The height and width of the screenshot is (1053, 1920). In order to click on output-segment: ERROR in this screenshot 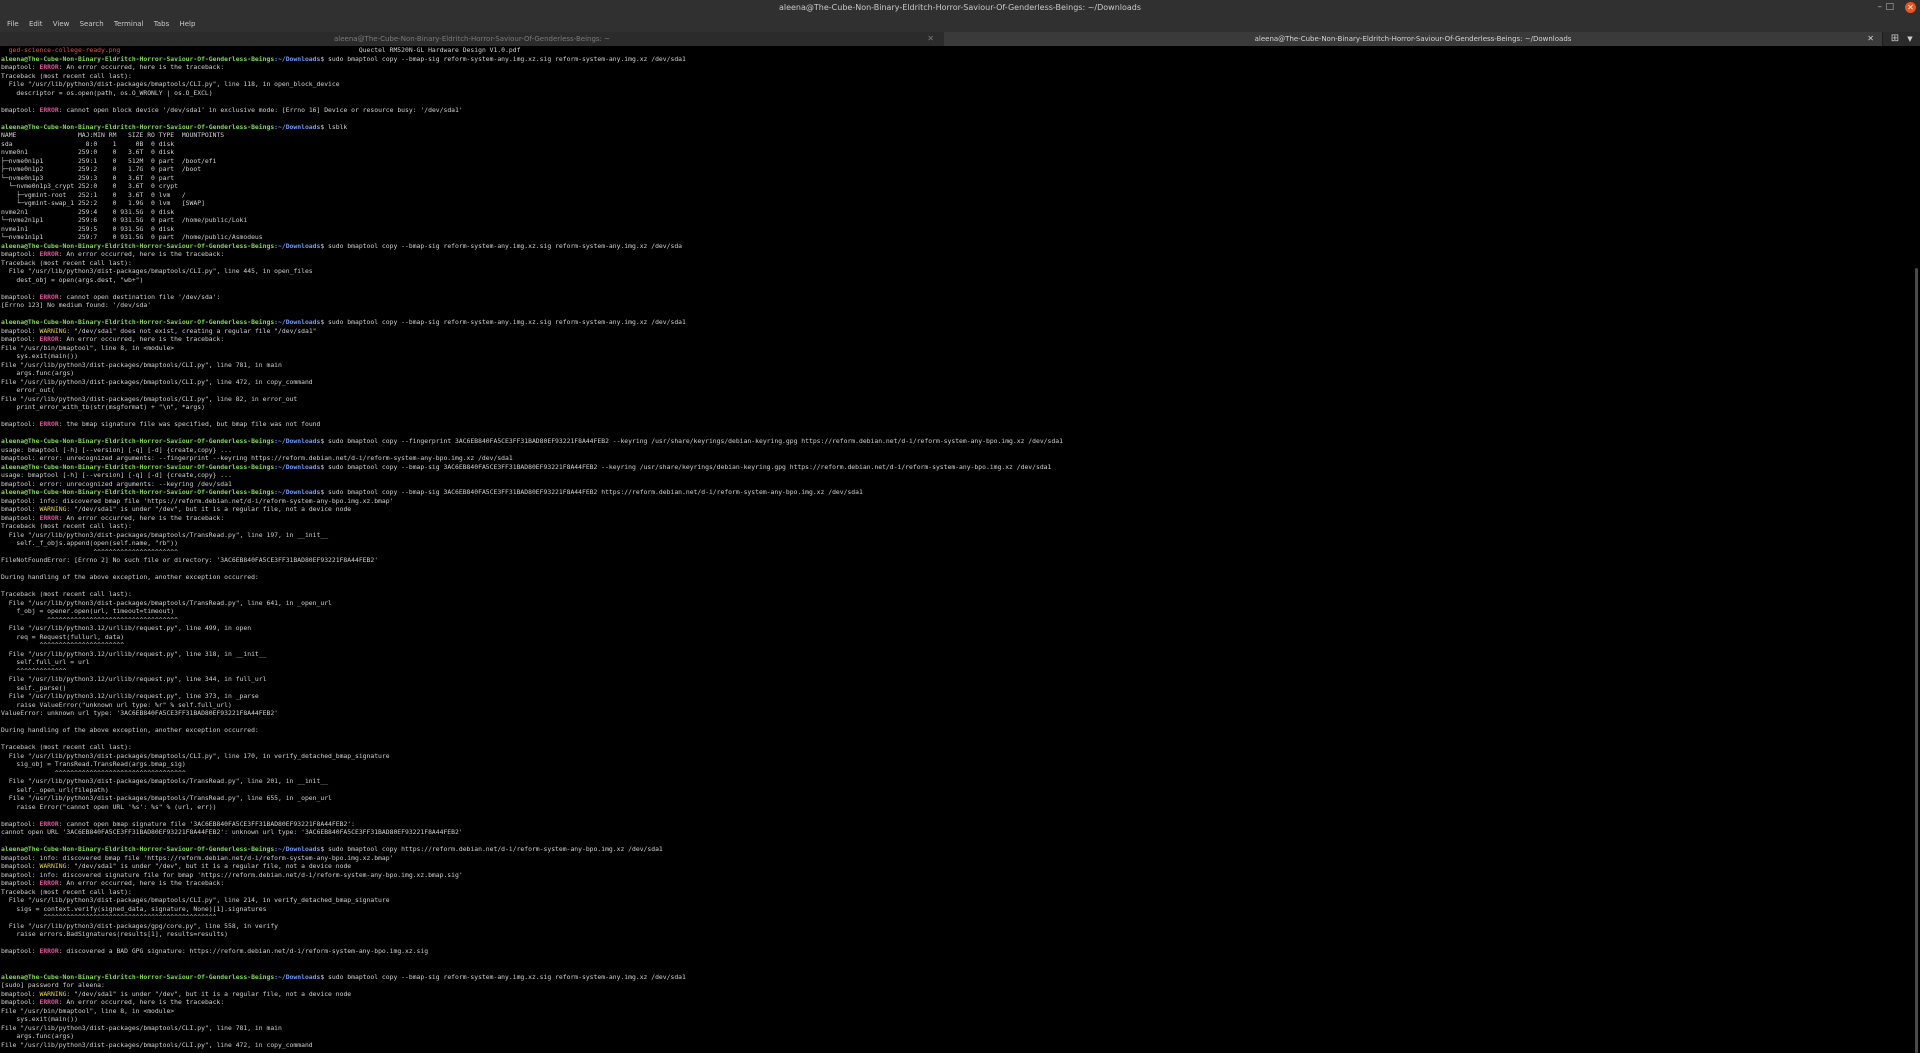, I will do `click(49, 109)`.